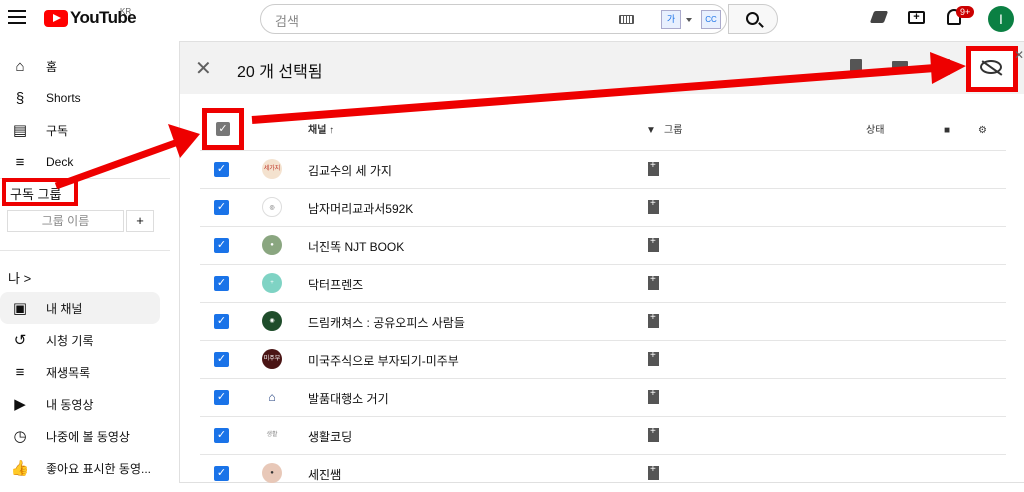  Describe the element at coordinates (356, 246) in the screenshot. I see `channel-name: 너진똑 NJT BOOK` at that location.